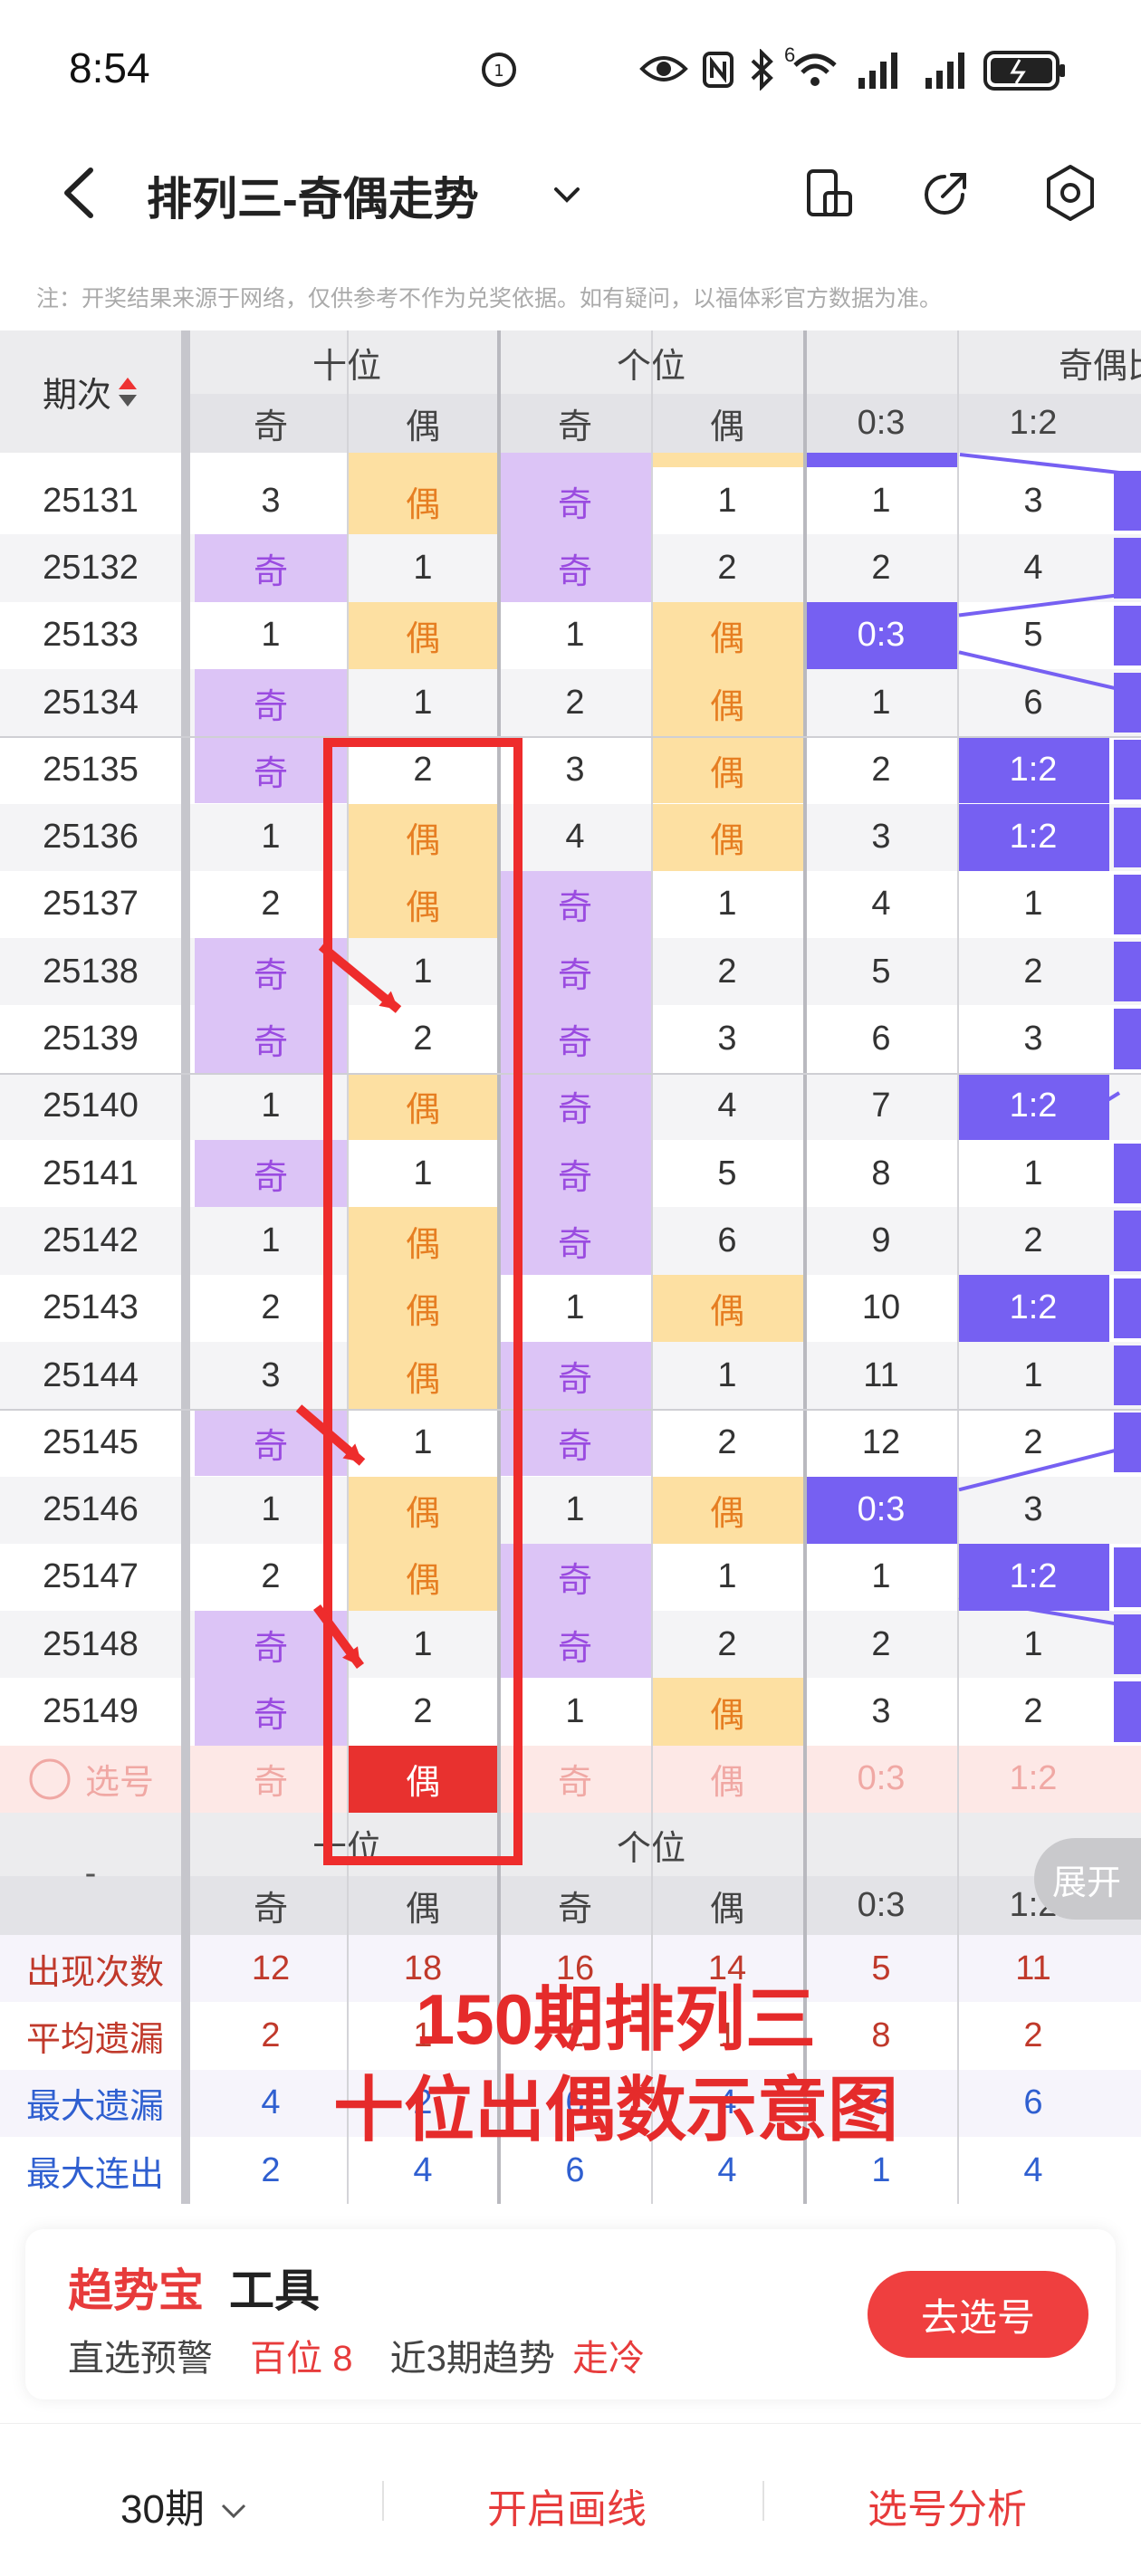  What do you see at coordinates (805, 1267) in the screenshot?
I see `group-divider` at bounding box center [805, 1267].